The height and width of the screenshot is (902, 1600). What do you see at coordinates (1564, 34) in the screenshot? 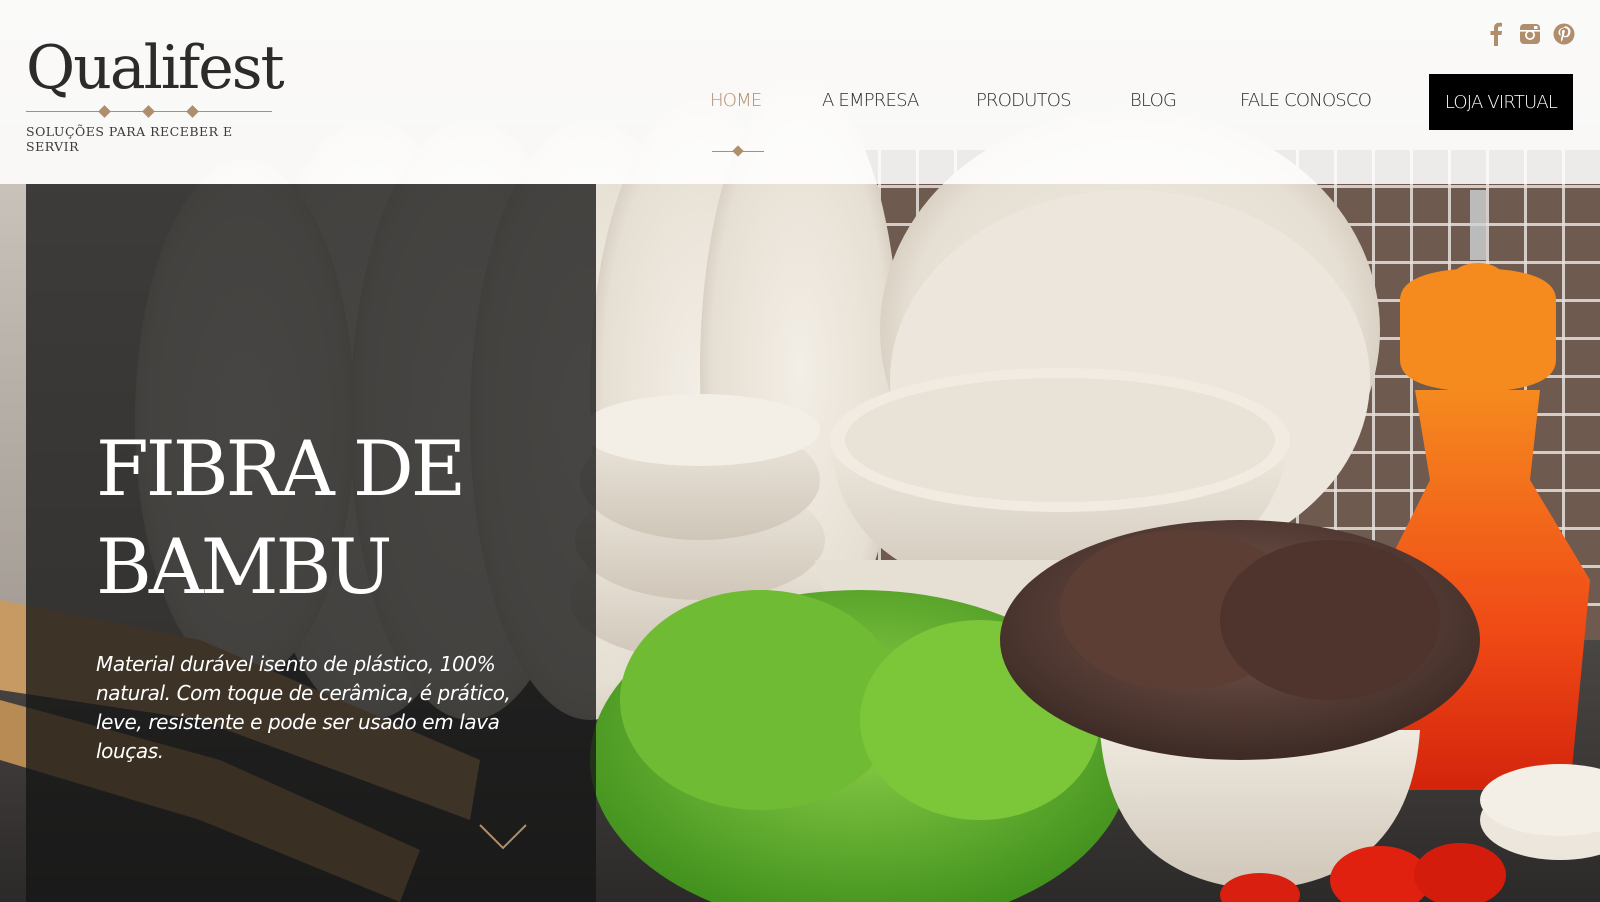
I see `pinterest-icon` at bounding box center [1564, 34].